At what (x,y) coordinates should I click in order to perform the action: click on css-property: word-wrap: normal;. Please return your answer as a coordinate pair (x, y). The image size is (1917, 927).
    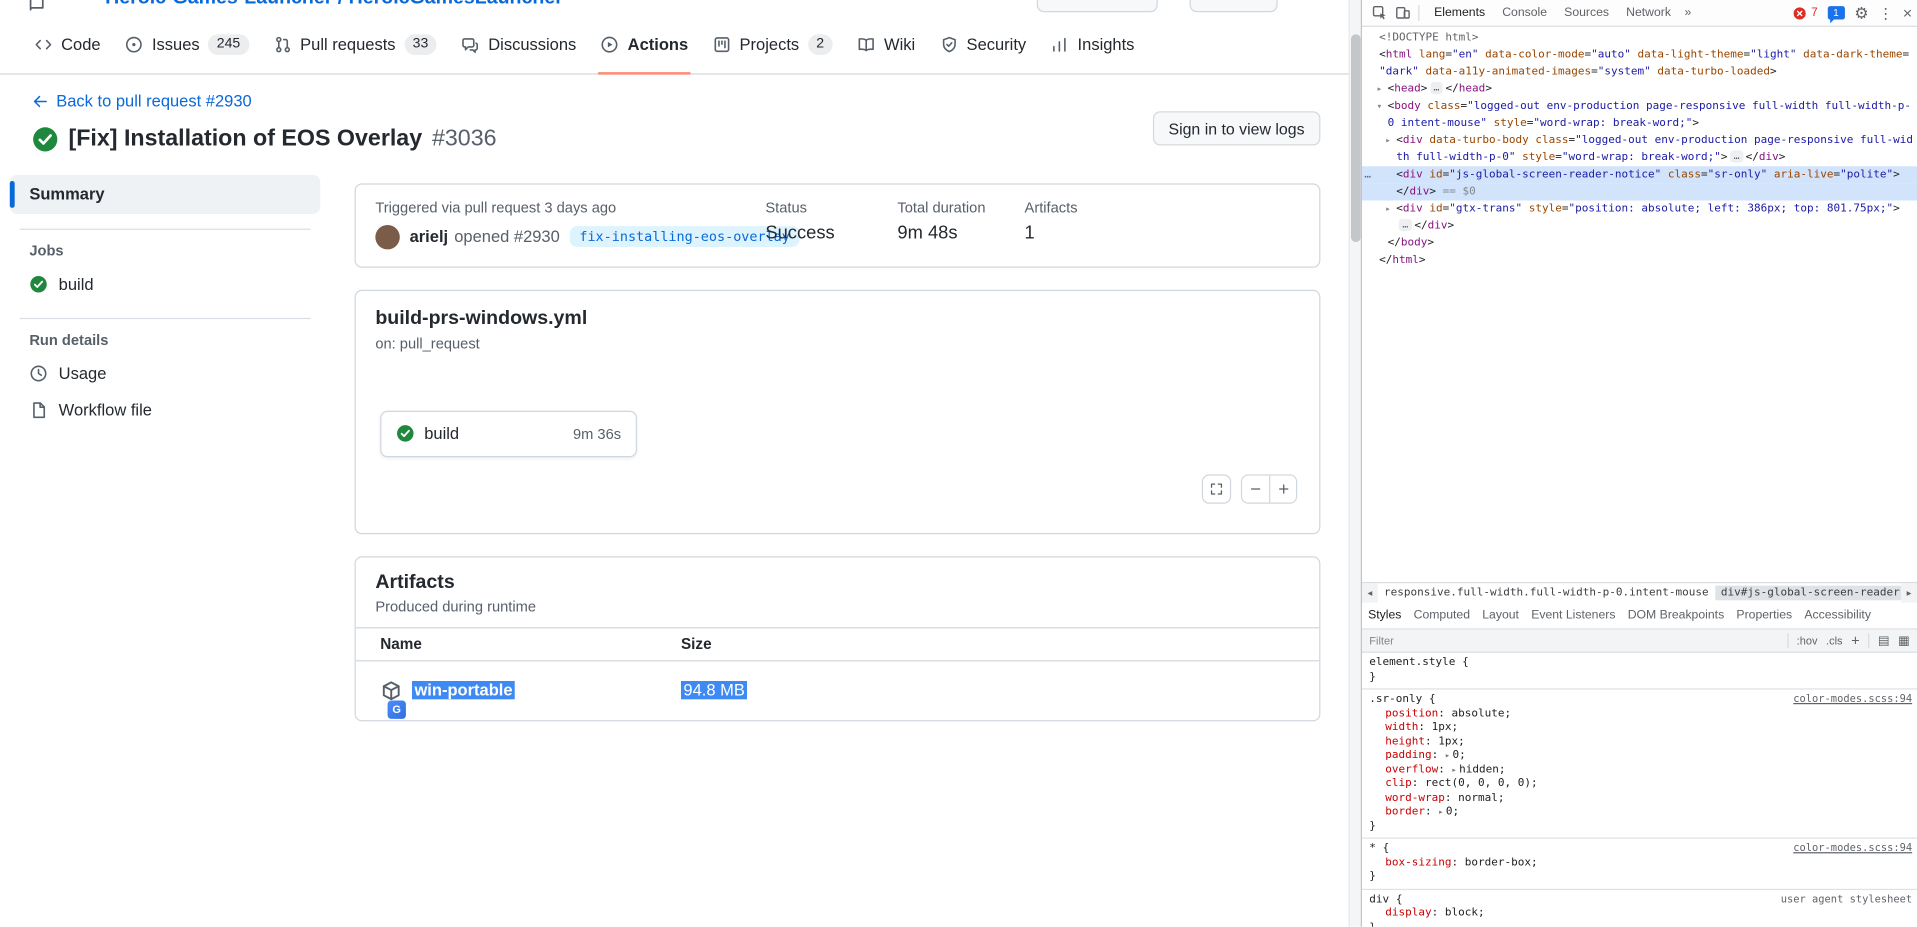
    Looking at the image, I should click on (1640, 799).